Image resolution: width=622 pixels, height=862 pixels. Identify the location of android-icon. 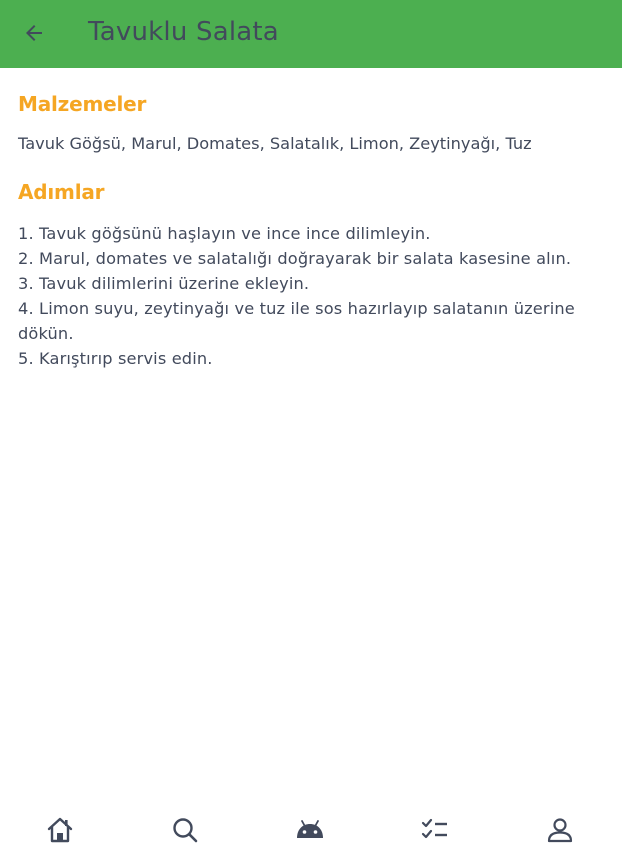
(310, 829).